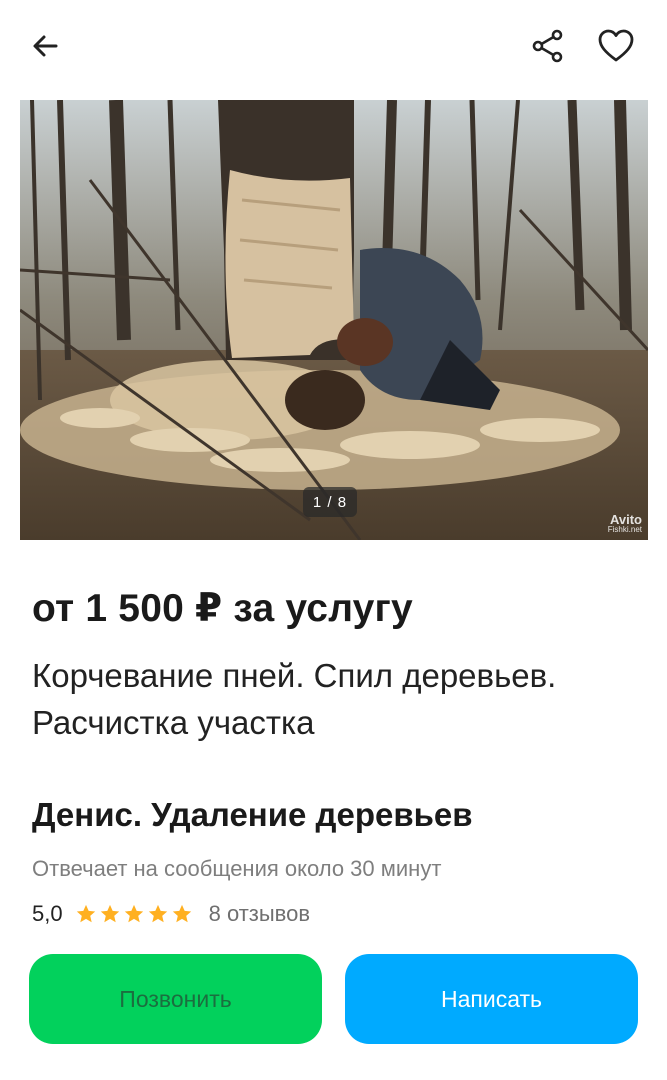  I want to click on seller-rating: 5,0 8 отзывов, so click(171, 914).